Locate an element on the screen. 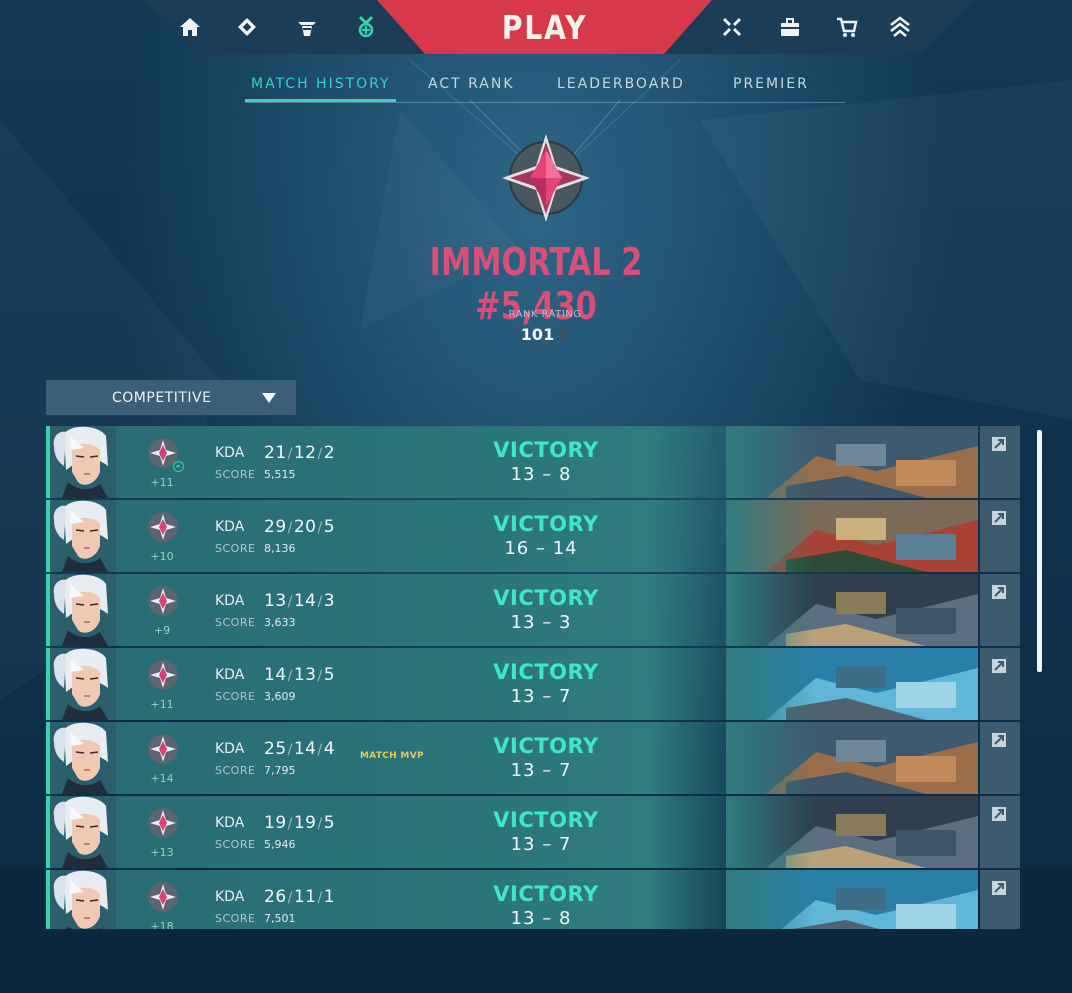 This screenshot has height=993, width=1072. collection-icon is located at coordinates (366, 27).